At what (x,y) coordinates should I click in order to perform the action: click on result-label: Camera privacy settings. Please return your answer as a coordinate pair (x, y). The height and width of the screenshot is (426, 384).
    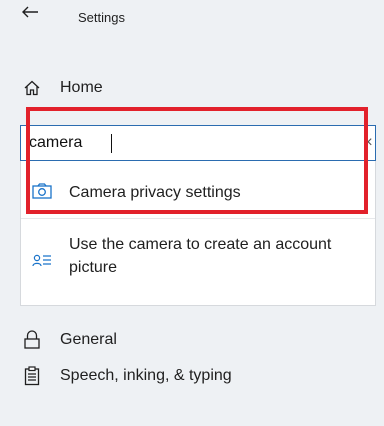
    Looking at the image, I should click on (155, 192).